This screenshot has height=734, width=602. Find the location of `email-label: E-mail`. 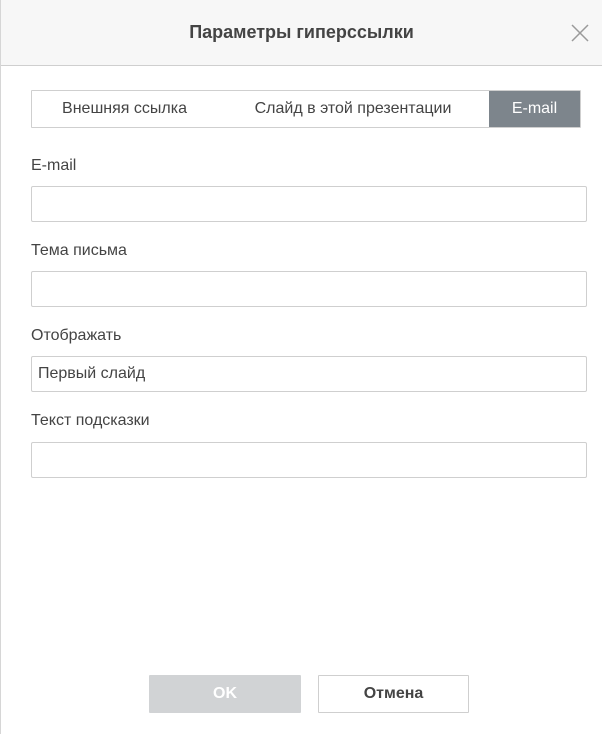

email-label: E-mail is located at coordinates (54, 165).